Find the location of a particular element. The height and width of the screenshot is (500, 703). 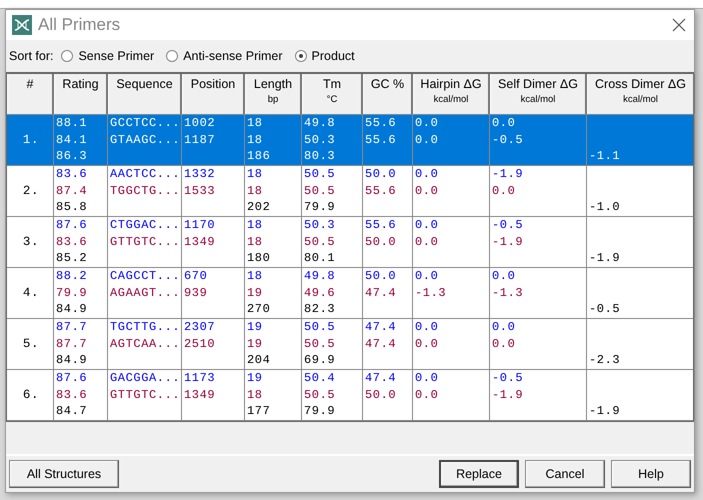

cell-value: 270 is located at coordinates (258, 309).